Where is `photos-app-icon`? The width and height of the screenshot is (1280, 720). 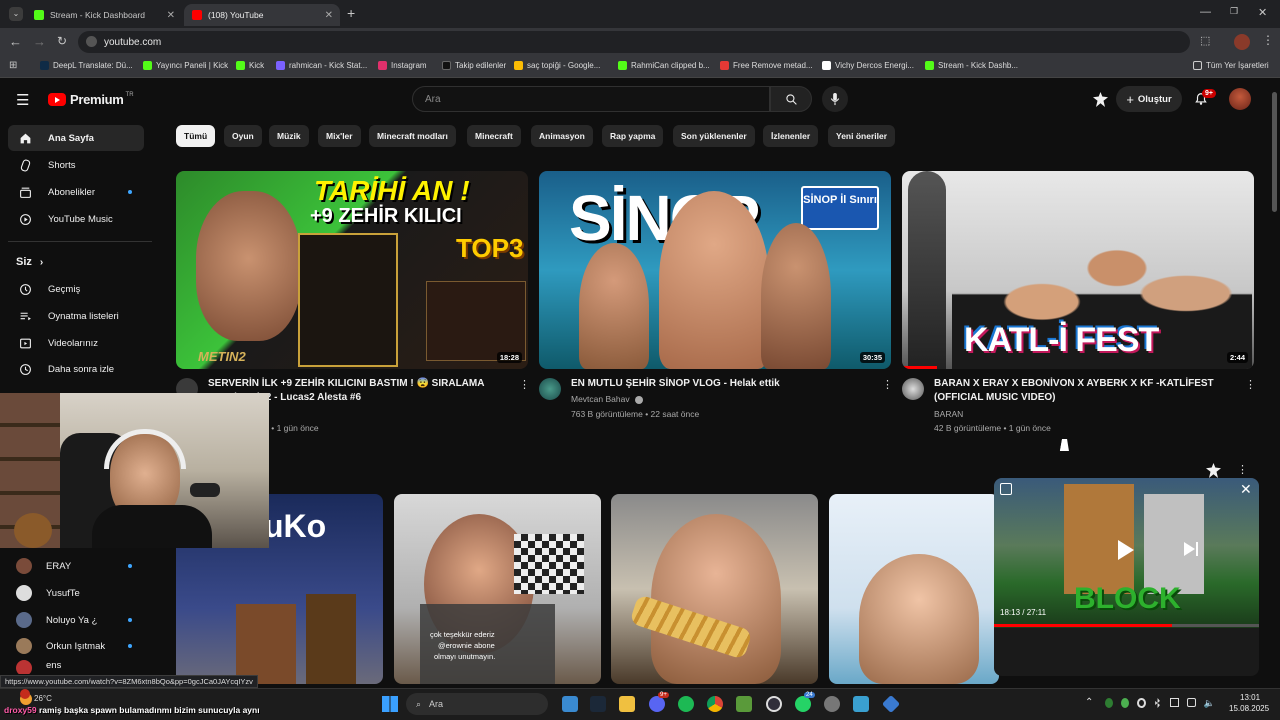 photos-app-icon is located at coordinates (570, 704).